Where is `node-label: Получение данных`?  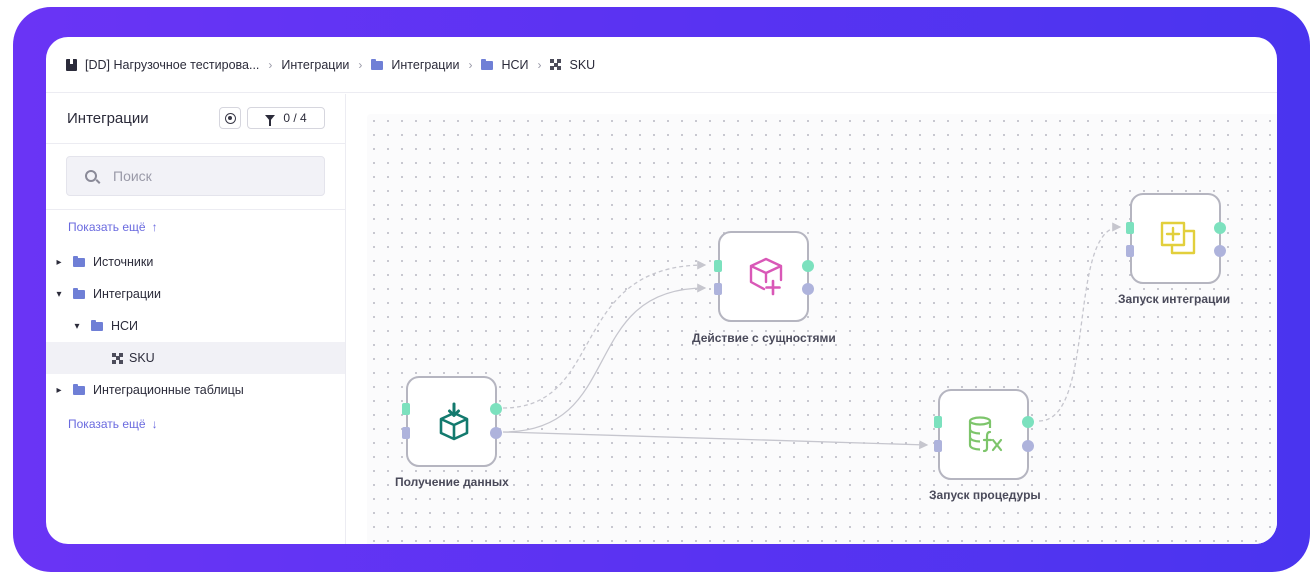 node-label: Получение данных is located at coordinates (452, 482).